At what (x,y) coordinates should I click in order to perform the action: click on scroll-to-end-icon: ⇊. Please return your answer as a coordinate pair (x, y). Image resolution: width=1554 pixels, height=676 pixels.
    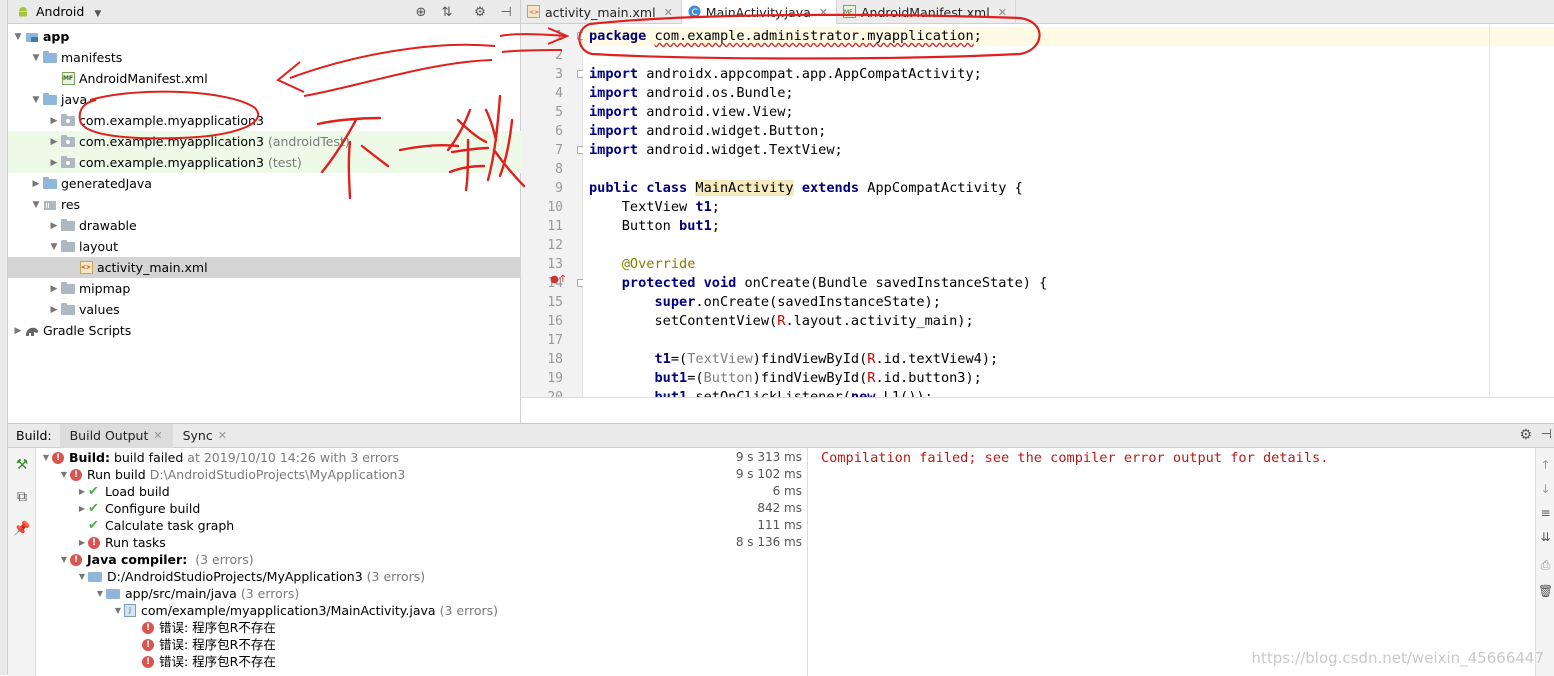
    Looking at the image, I should click on (1545, 537).